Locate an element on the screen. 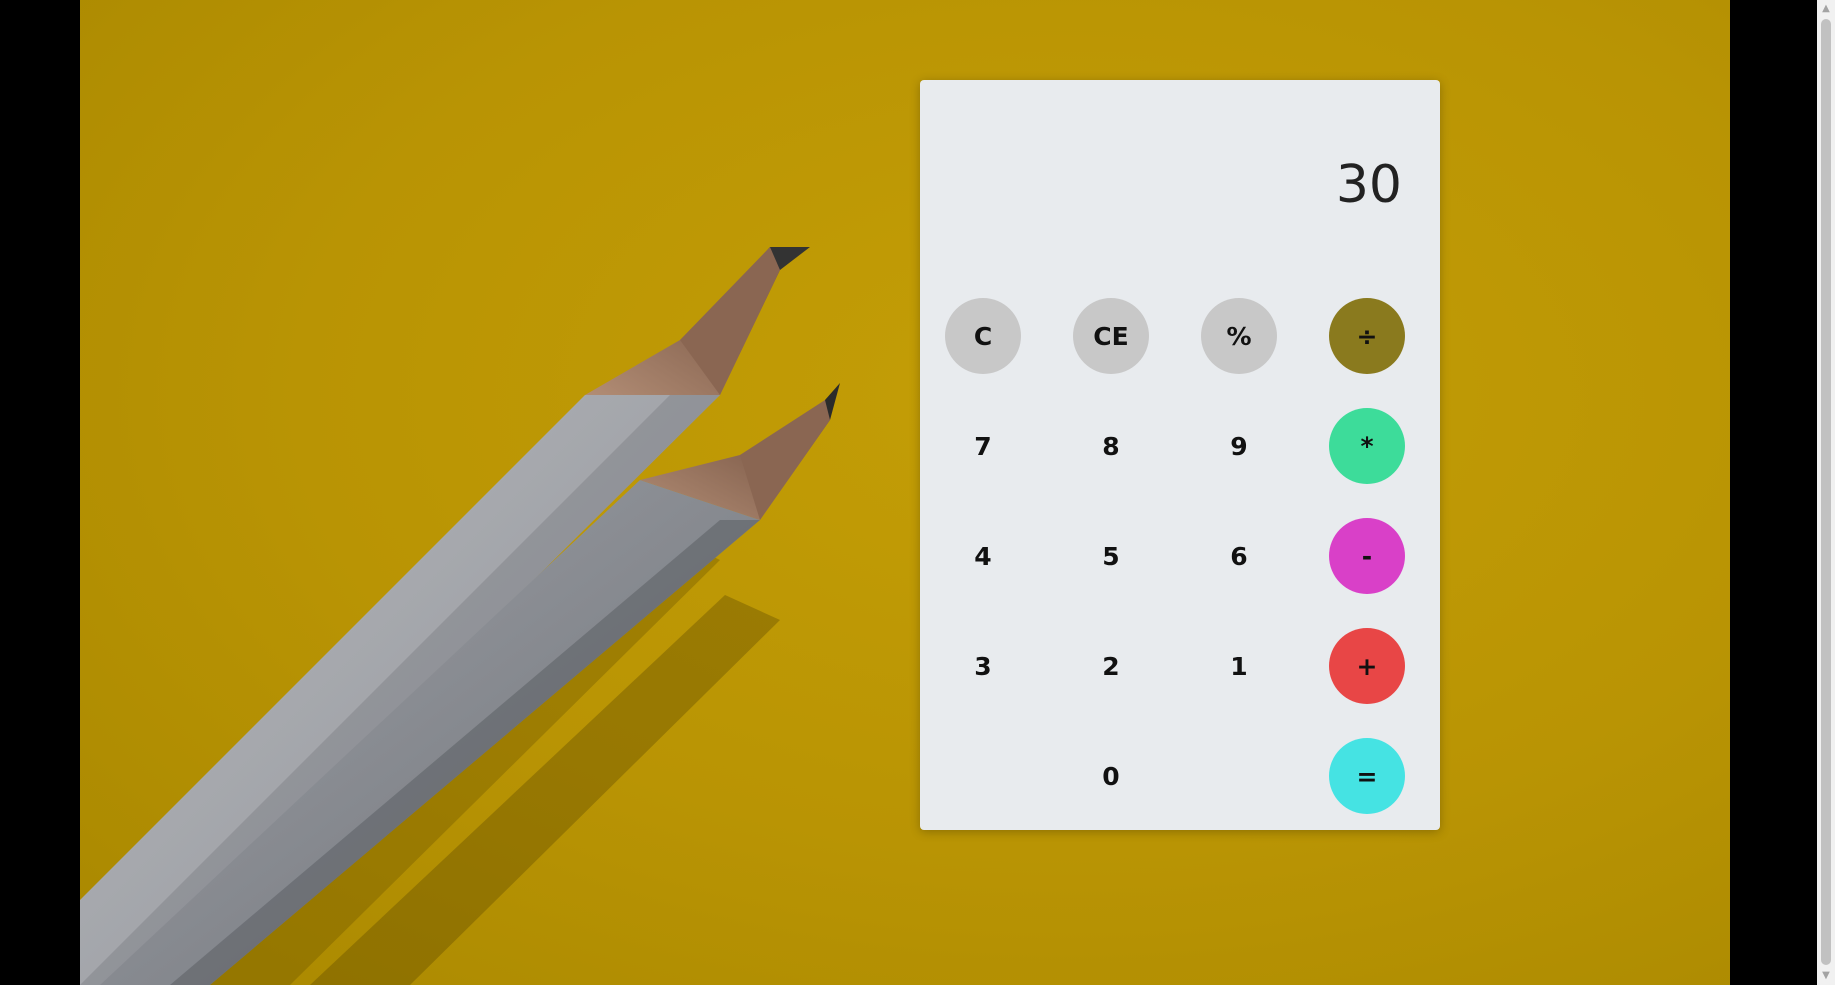  scroll-thumb is located at coordinates (1826, 492).